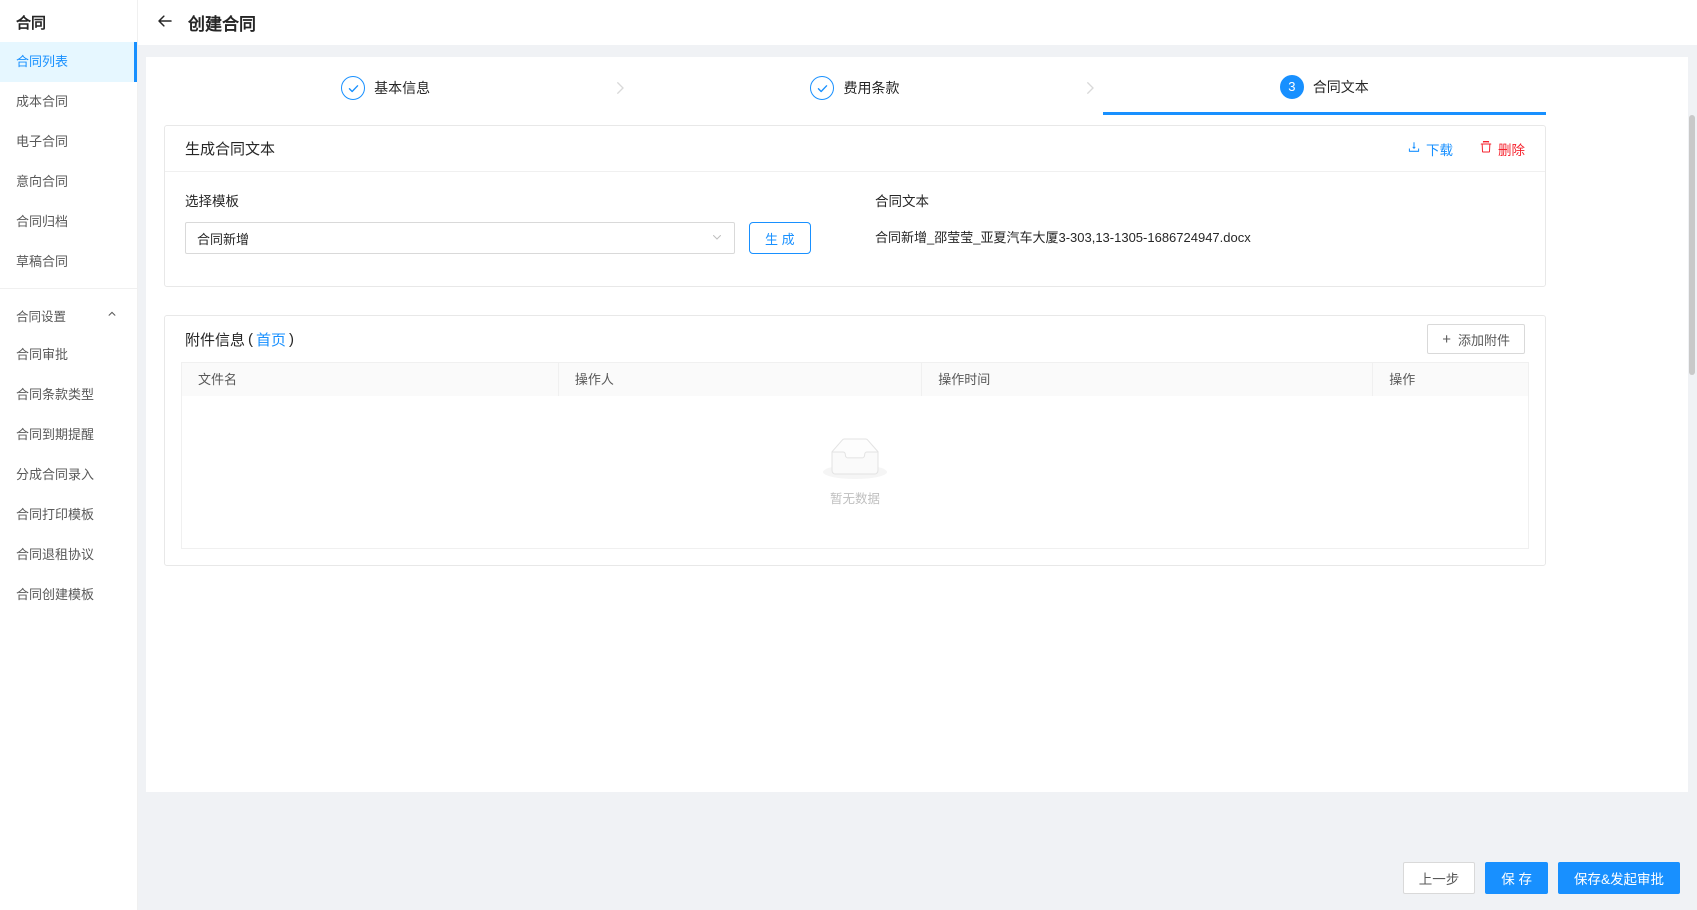  What do you see at coordinates (1692, 245) in the screenshot?
I see `vertical-scrollbar-thumb` at bounding box center [1692, 245].